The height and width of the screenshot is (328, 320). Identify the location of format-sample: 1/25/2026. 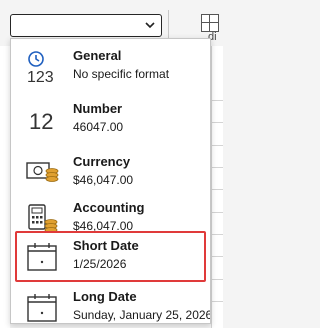
(100, 264).